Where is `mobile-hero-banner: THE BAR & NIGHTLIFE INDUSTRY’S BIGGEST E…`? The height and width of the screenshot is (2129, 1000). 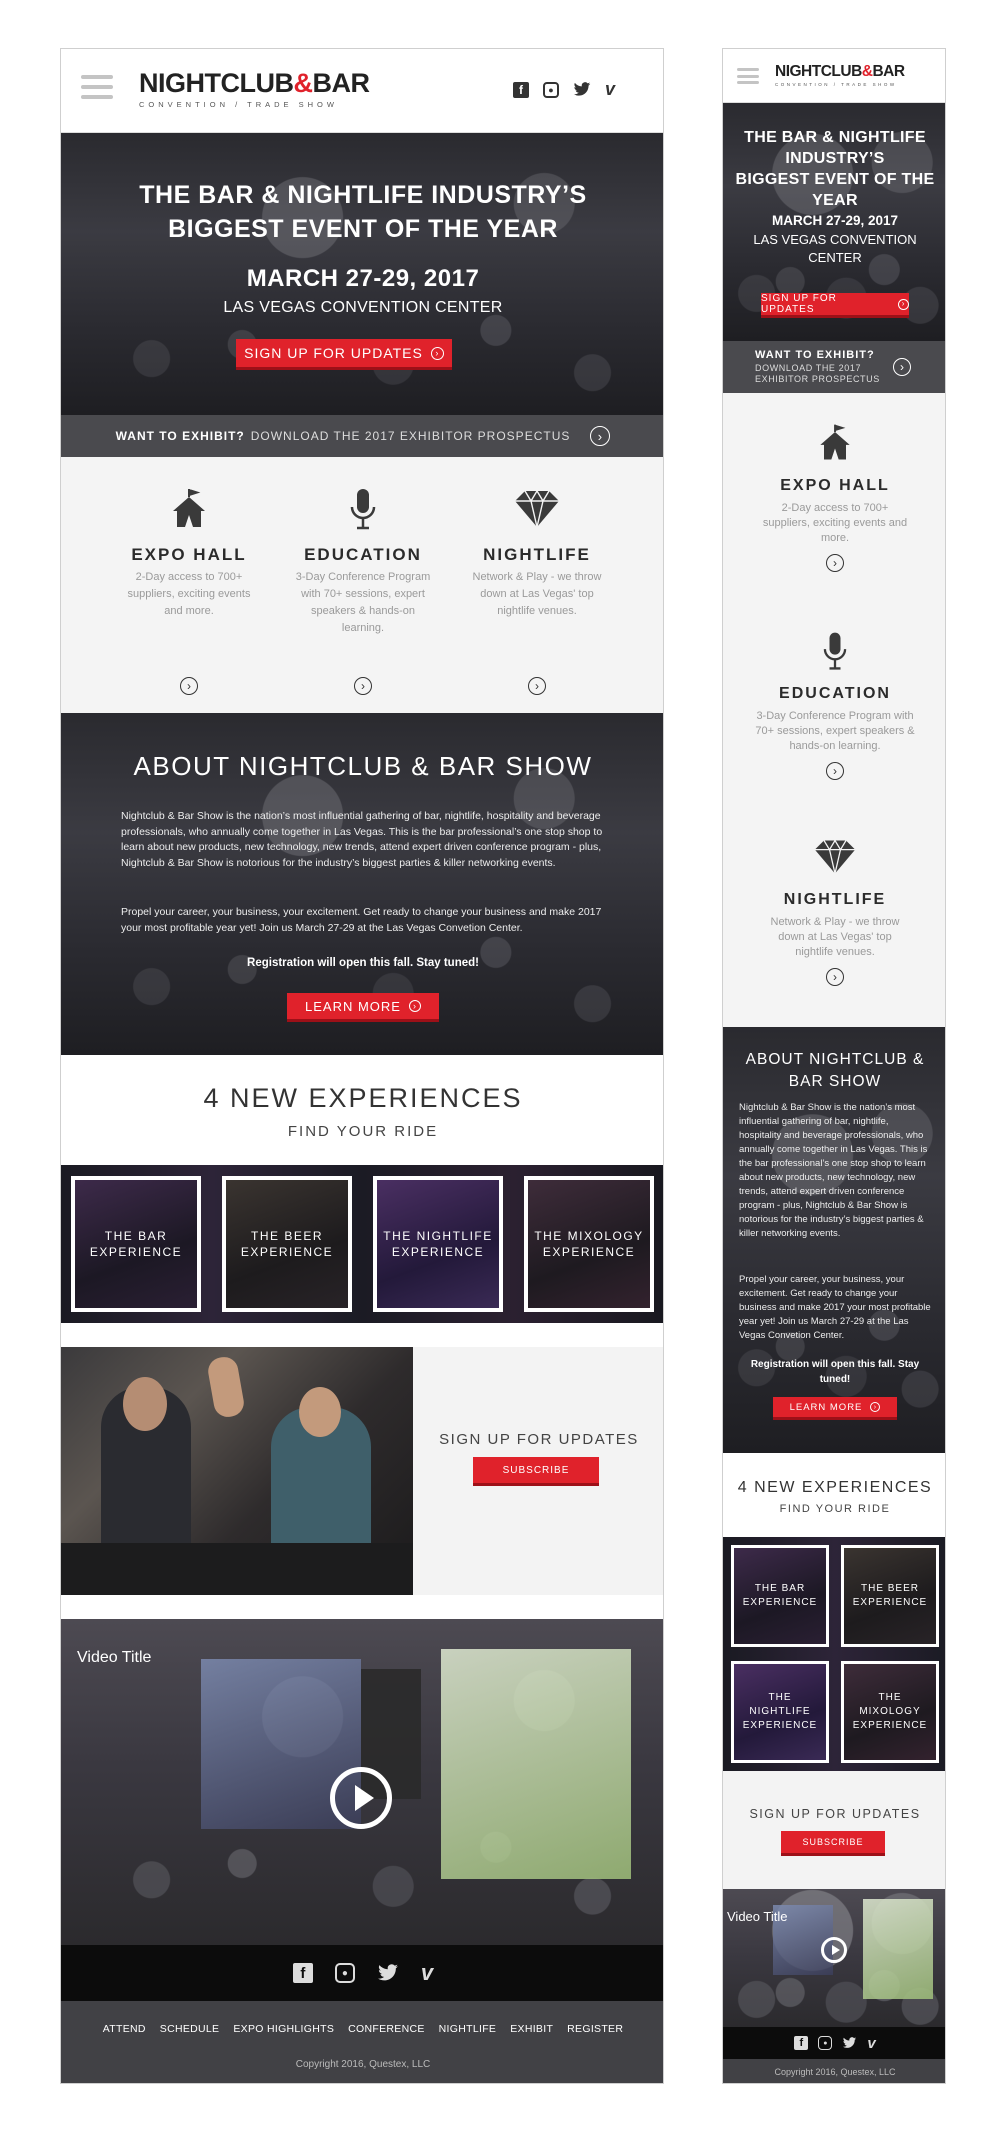 mobile-hero-banner: THE BAR & NIGHTLIFE INDUSTRY’S BIGGEST E… is located at coordinates (834, 222).